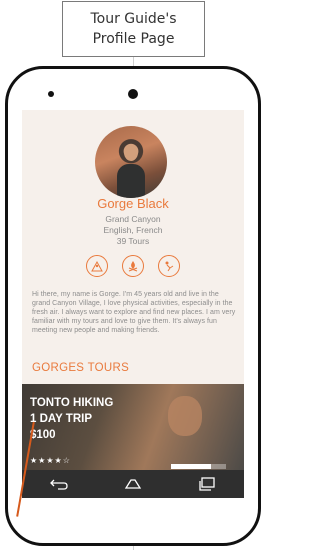  What do you see at coordinates (207, 484) in the screenshot?
I see `recent-apps-icon` at bounding box center [207, 484].